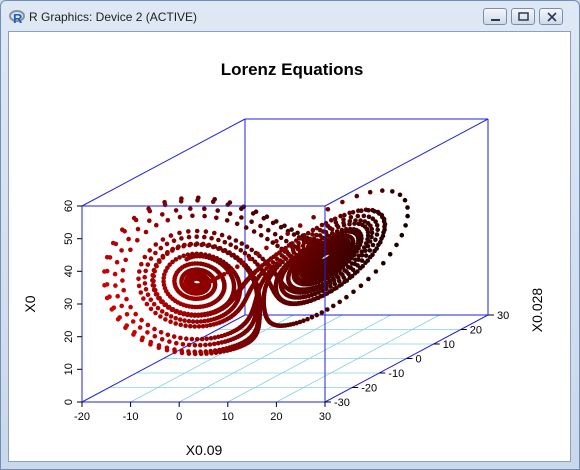  What do you see at coordinates (131, 417) in the screenshot?
I see `x-tick-label: -10` at bounding box center [131, 417].